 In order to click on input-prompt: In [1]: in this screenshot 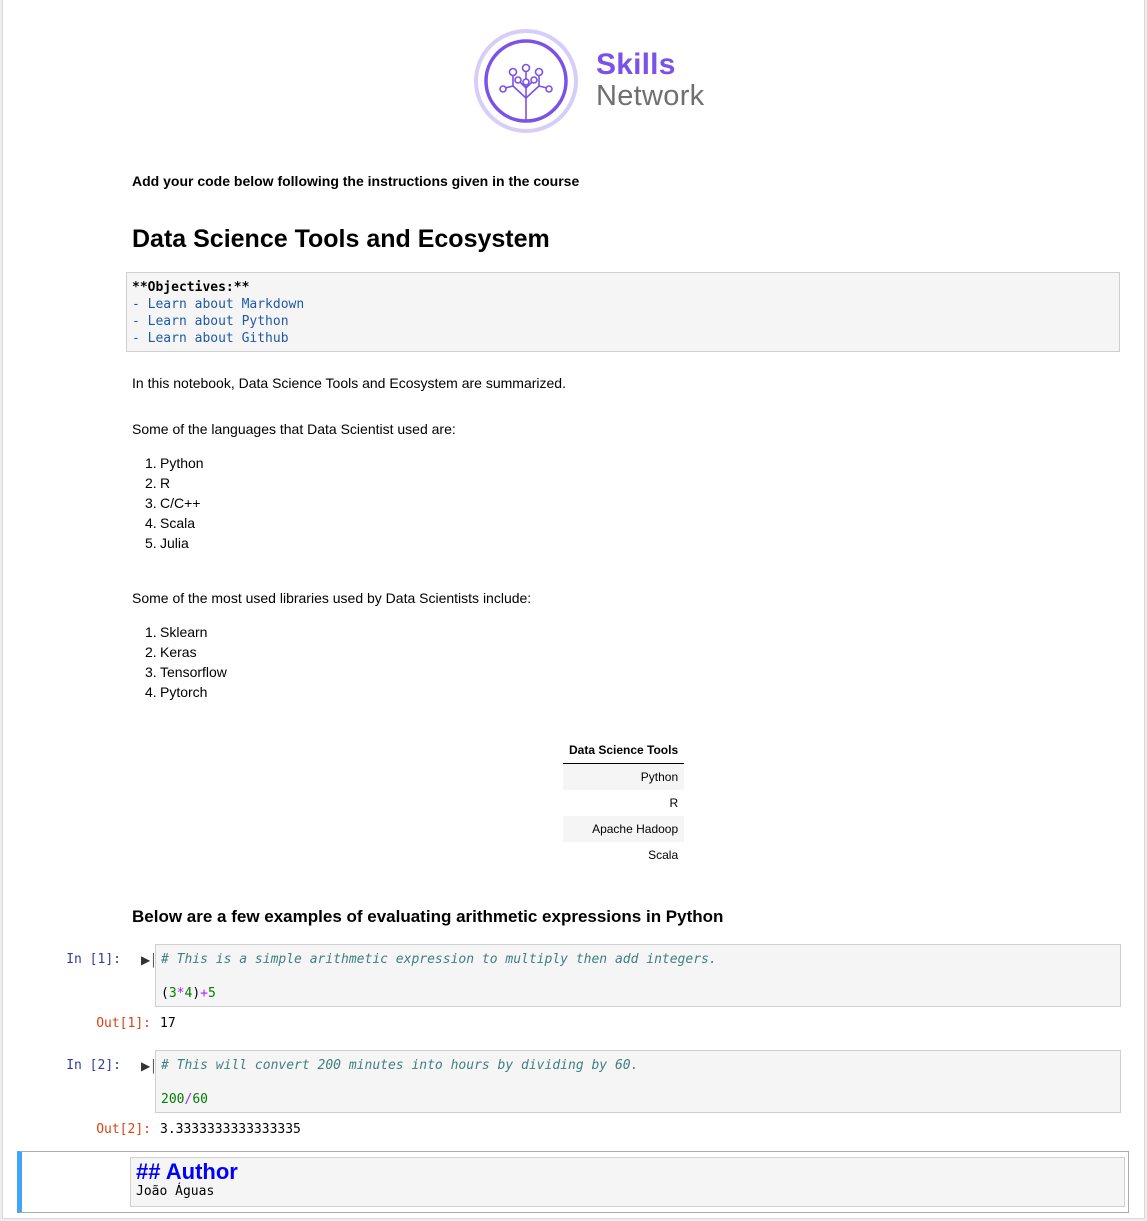, I will do `click(93, 959)`.